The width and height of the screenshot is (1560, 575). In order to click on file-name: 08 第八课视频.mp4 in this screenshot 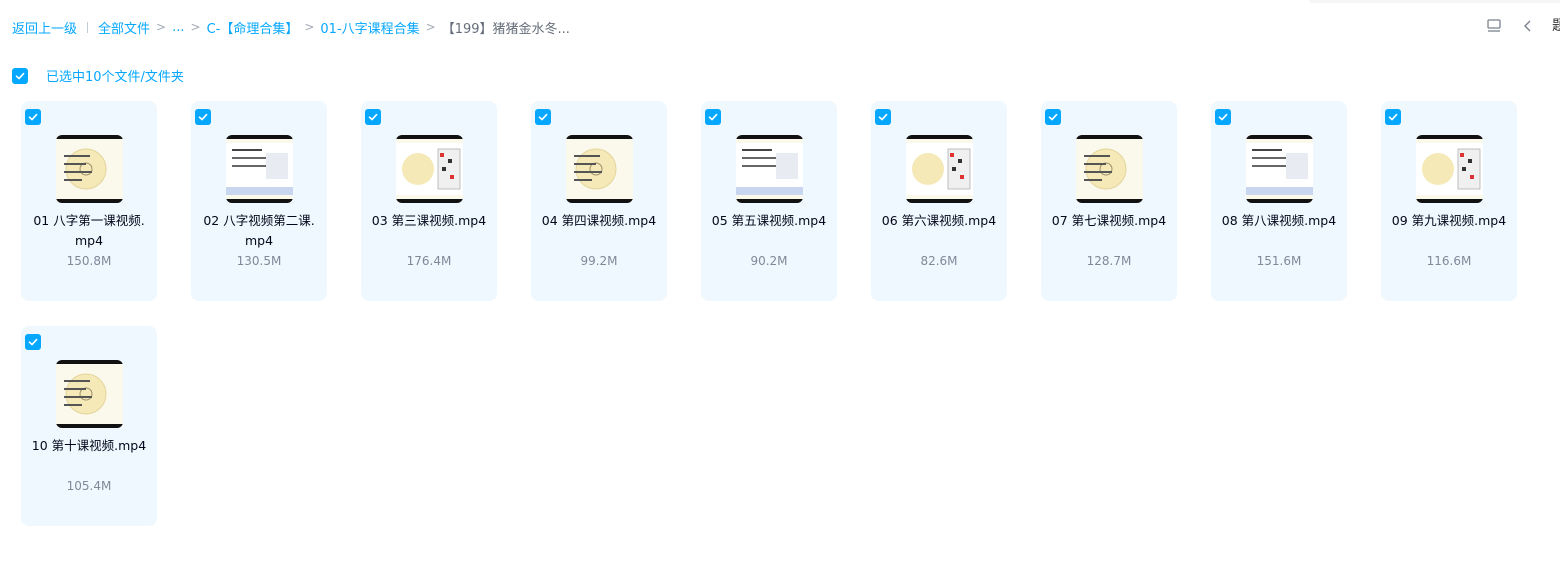, I will do `click(1279, 221)`.